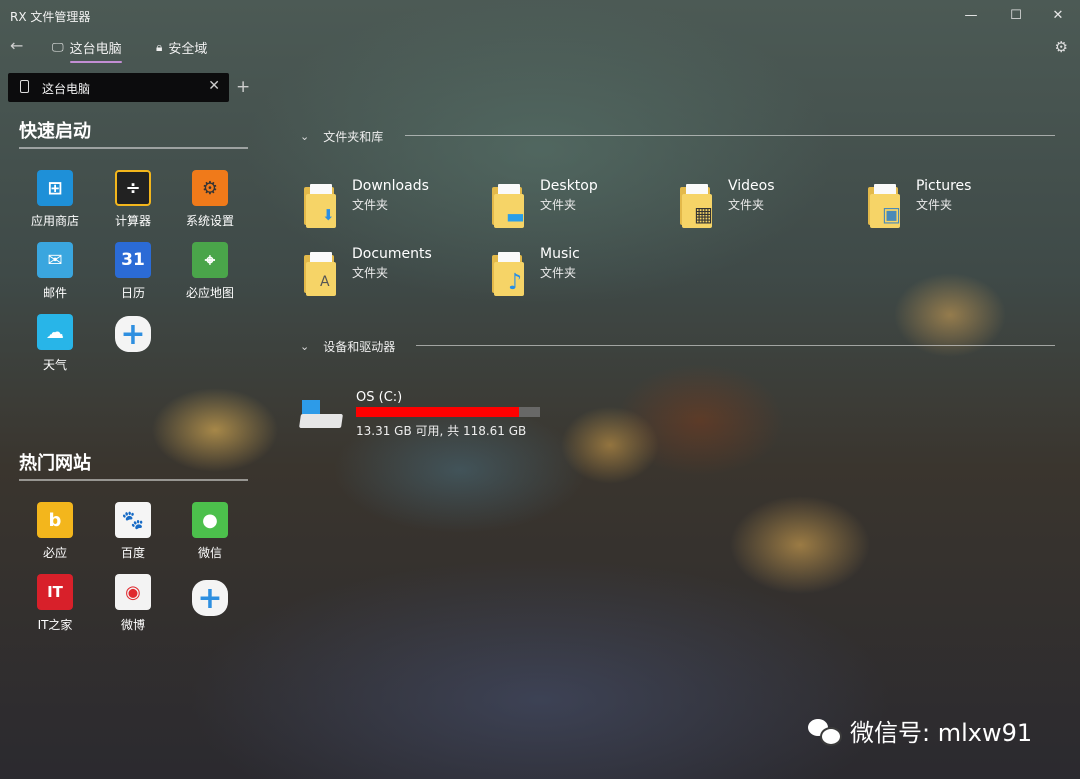  What do you see at coordinates (1058, 16) in the screenshot?
I see `close-button: ✕` at bounding box center [1058, 16].